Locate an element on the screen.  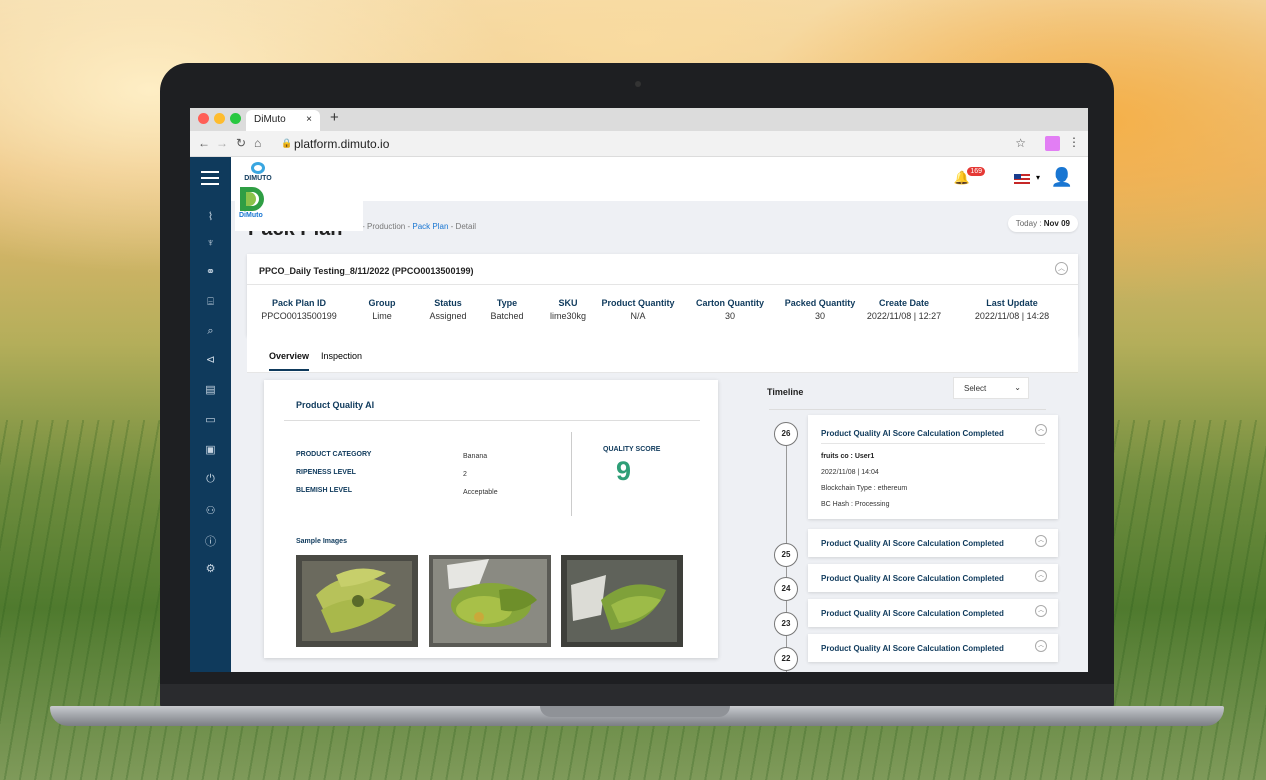
browser-menu-icon: ⋮ is located at coordinates (1074, 142).